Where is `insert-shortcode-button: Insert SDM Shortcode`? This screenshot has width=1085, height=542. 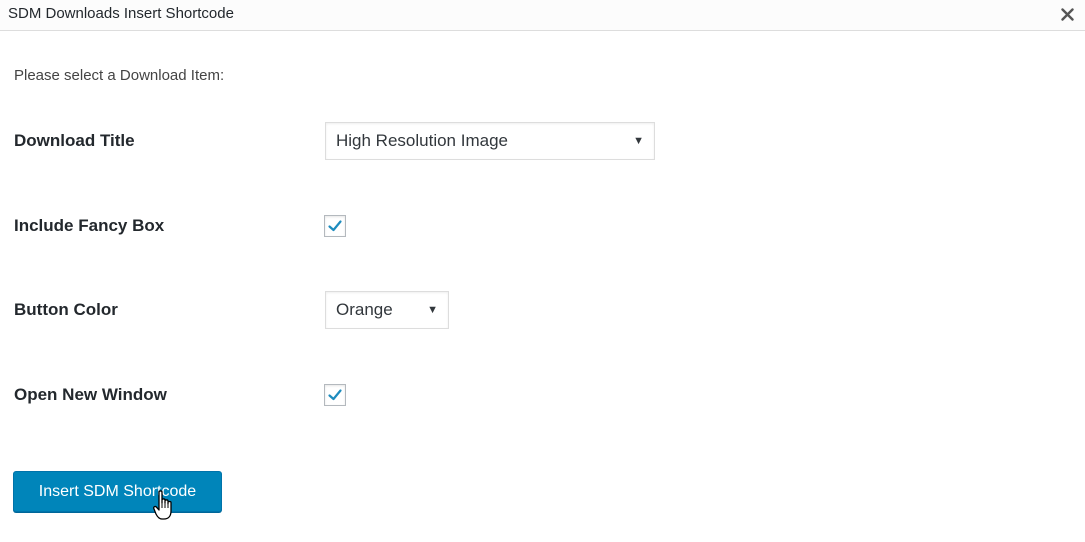
insert-shortcode-button: Insert SDM Shortcode is located at coordinates (117, 491).